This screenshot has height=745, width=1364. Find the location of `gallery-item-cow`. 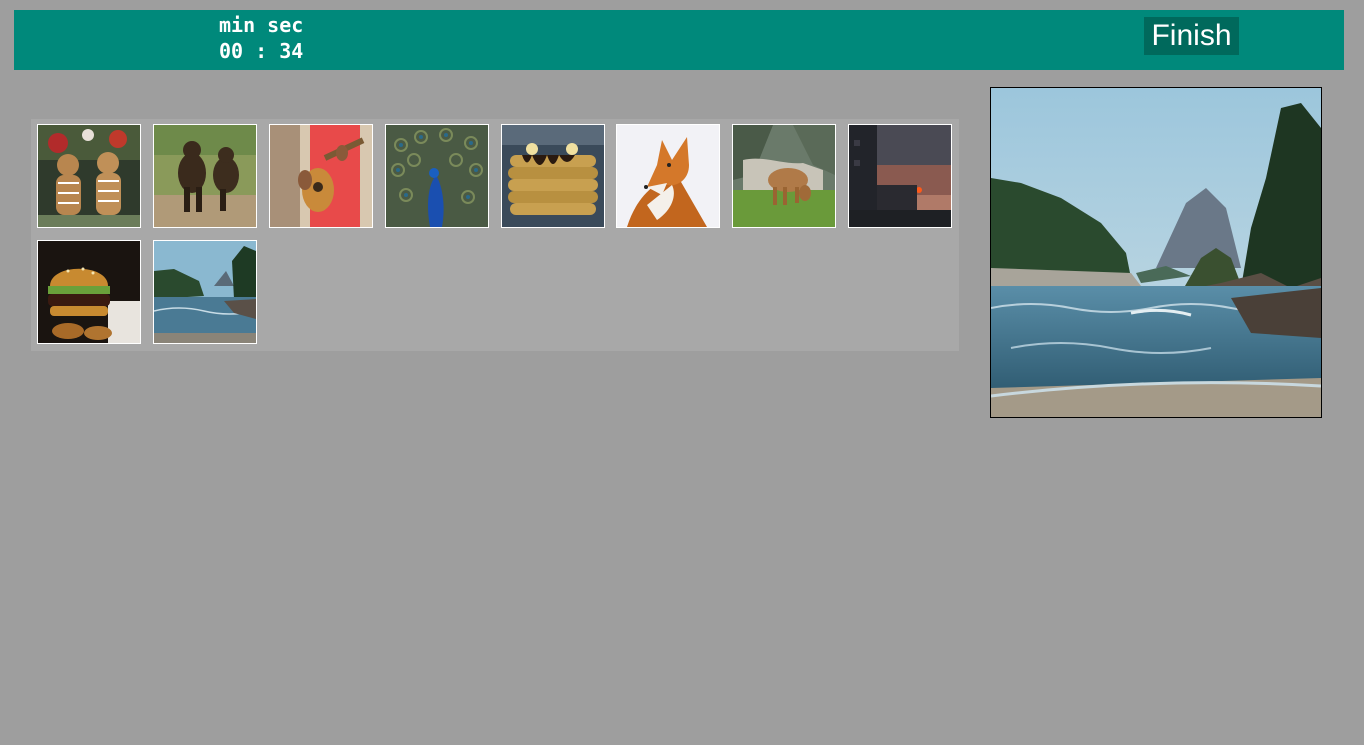

gallery-item-cow is located at coordinates (784, 176).